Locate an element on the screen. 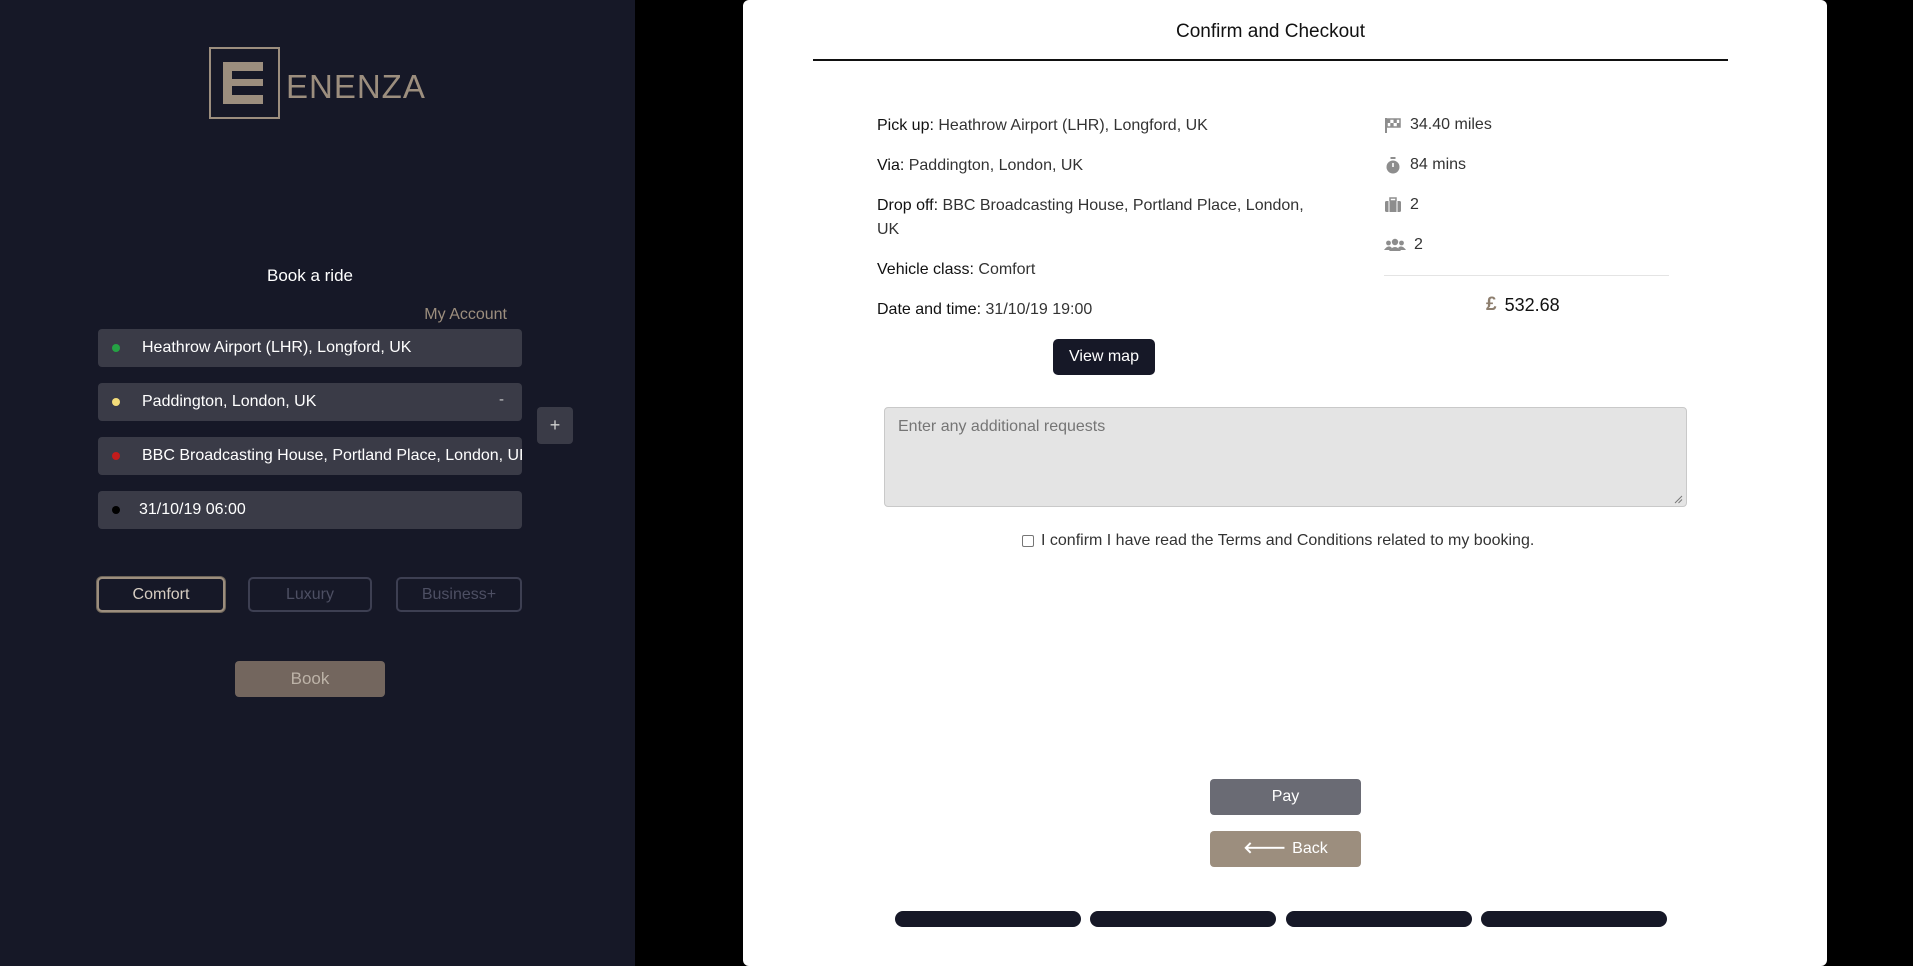 This screenshot has width=1913, height=966. datetime-label: Date and time: is located at coordinates (929, 309).